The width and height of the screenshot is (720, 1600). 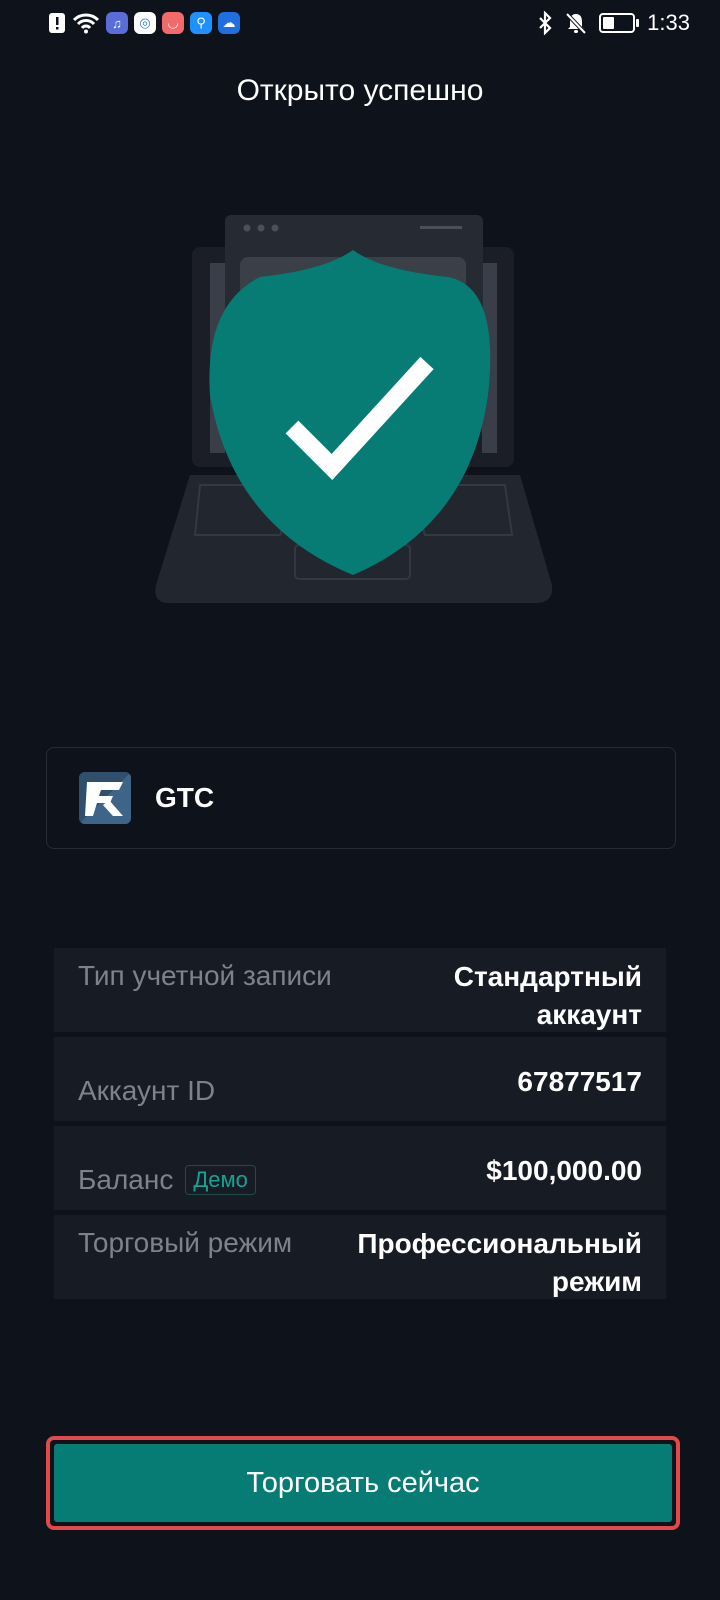 What do you see at coordinates (185, 797) in the screenshot?
I see `broker-name: GTC` at bounding box center [185, 797].